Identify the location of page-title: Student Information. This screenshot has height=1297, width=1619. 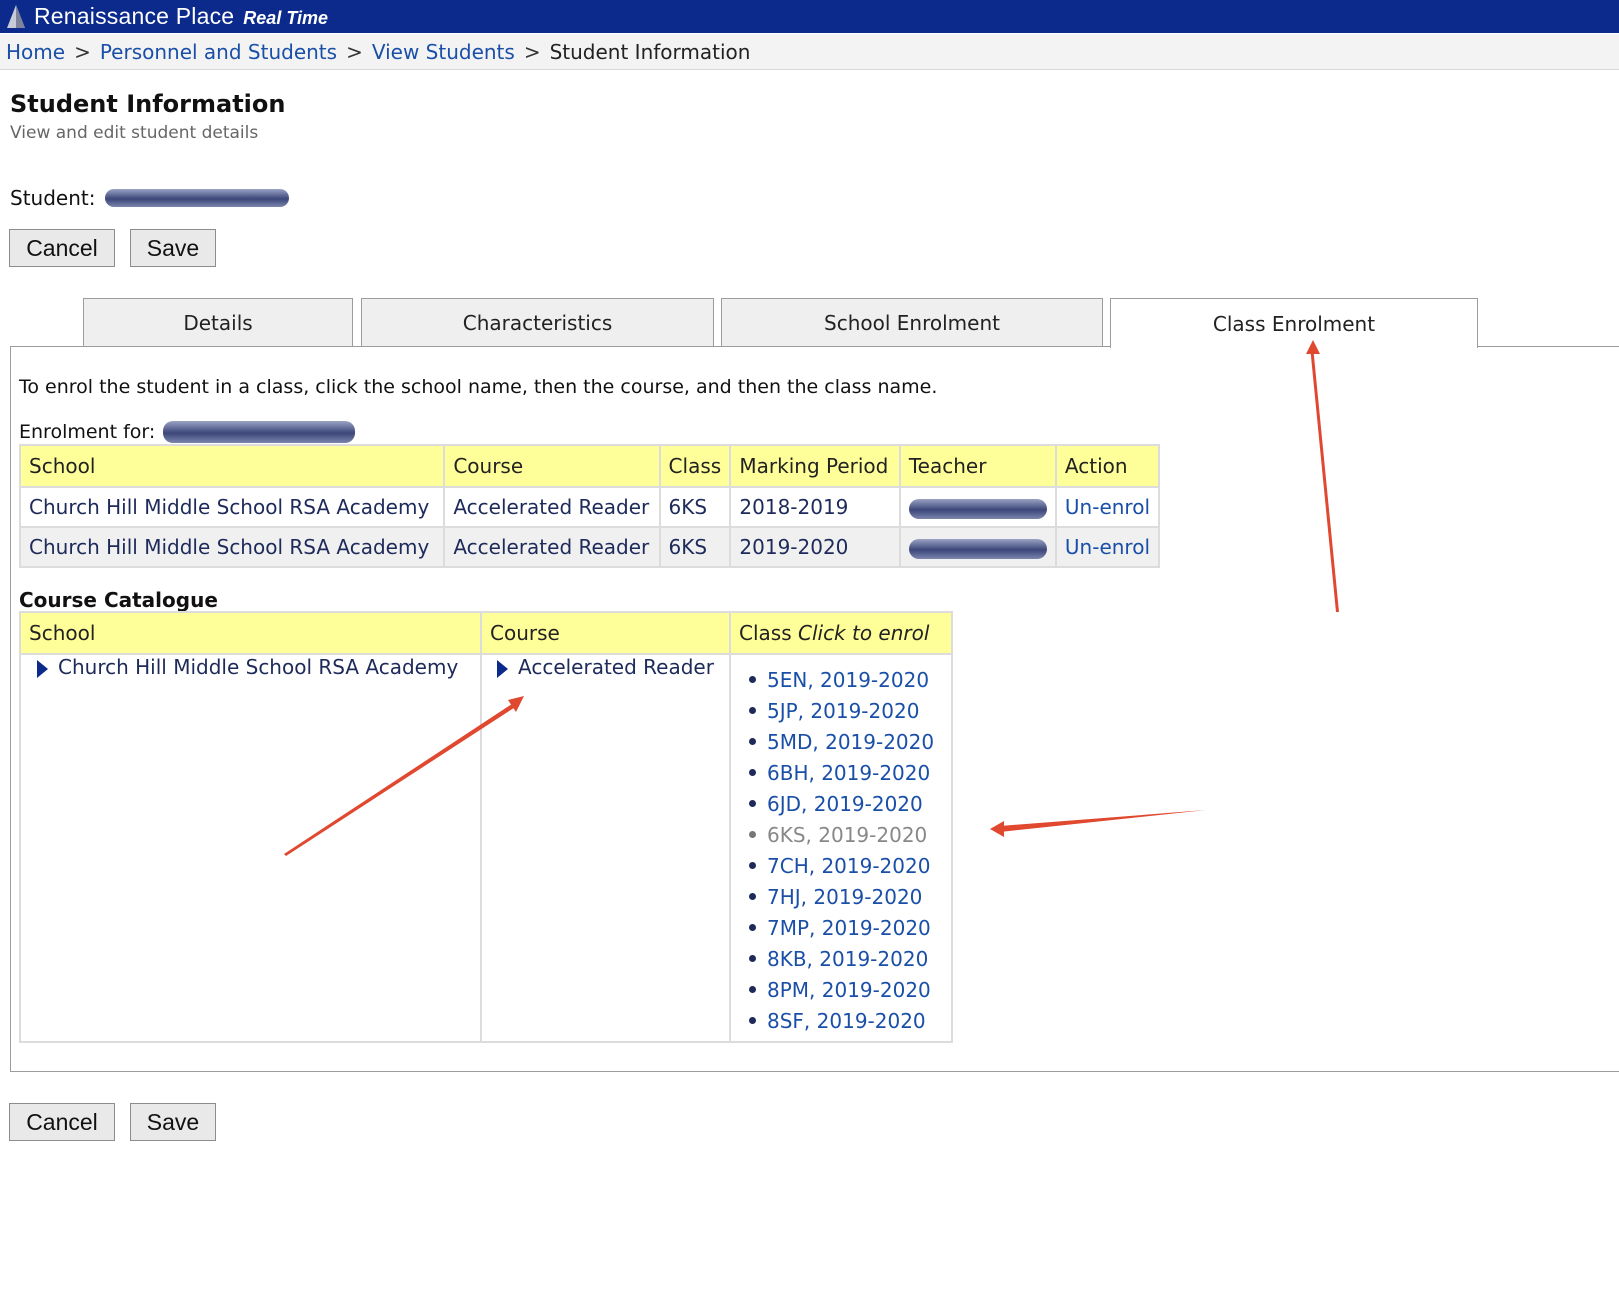
(148, 104).